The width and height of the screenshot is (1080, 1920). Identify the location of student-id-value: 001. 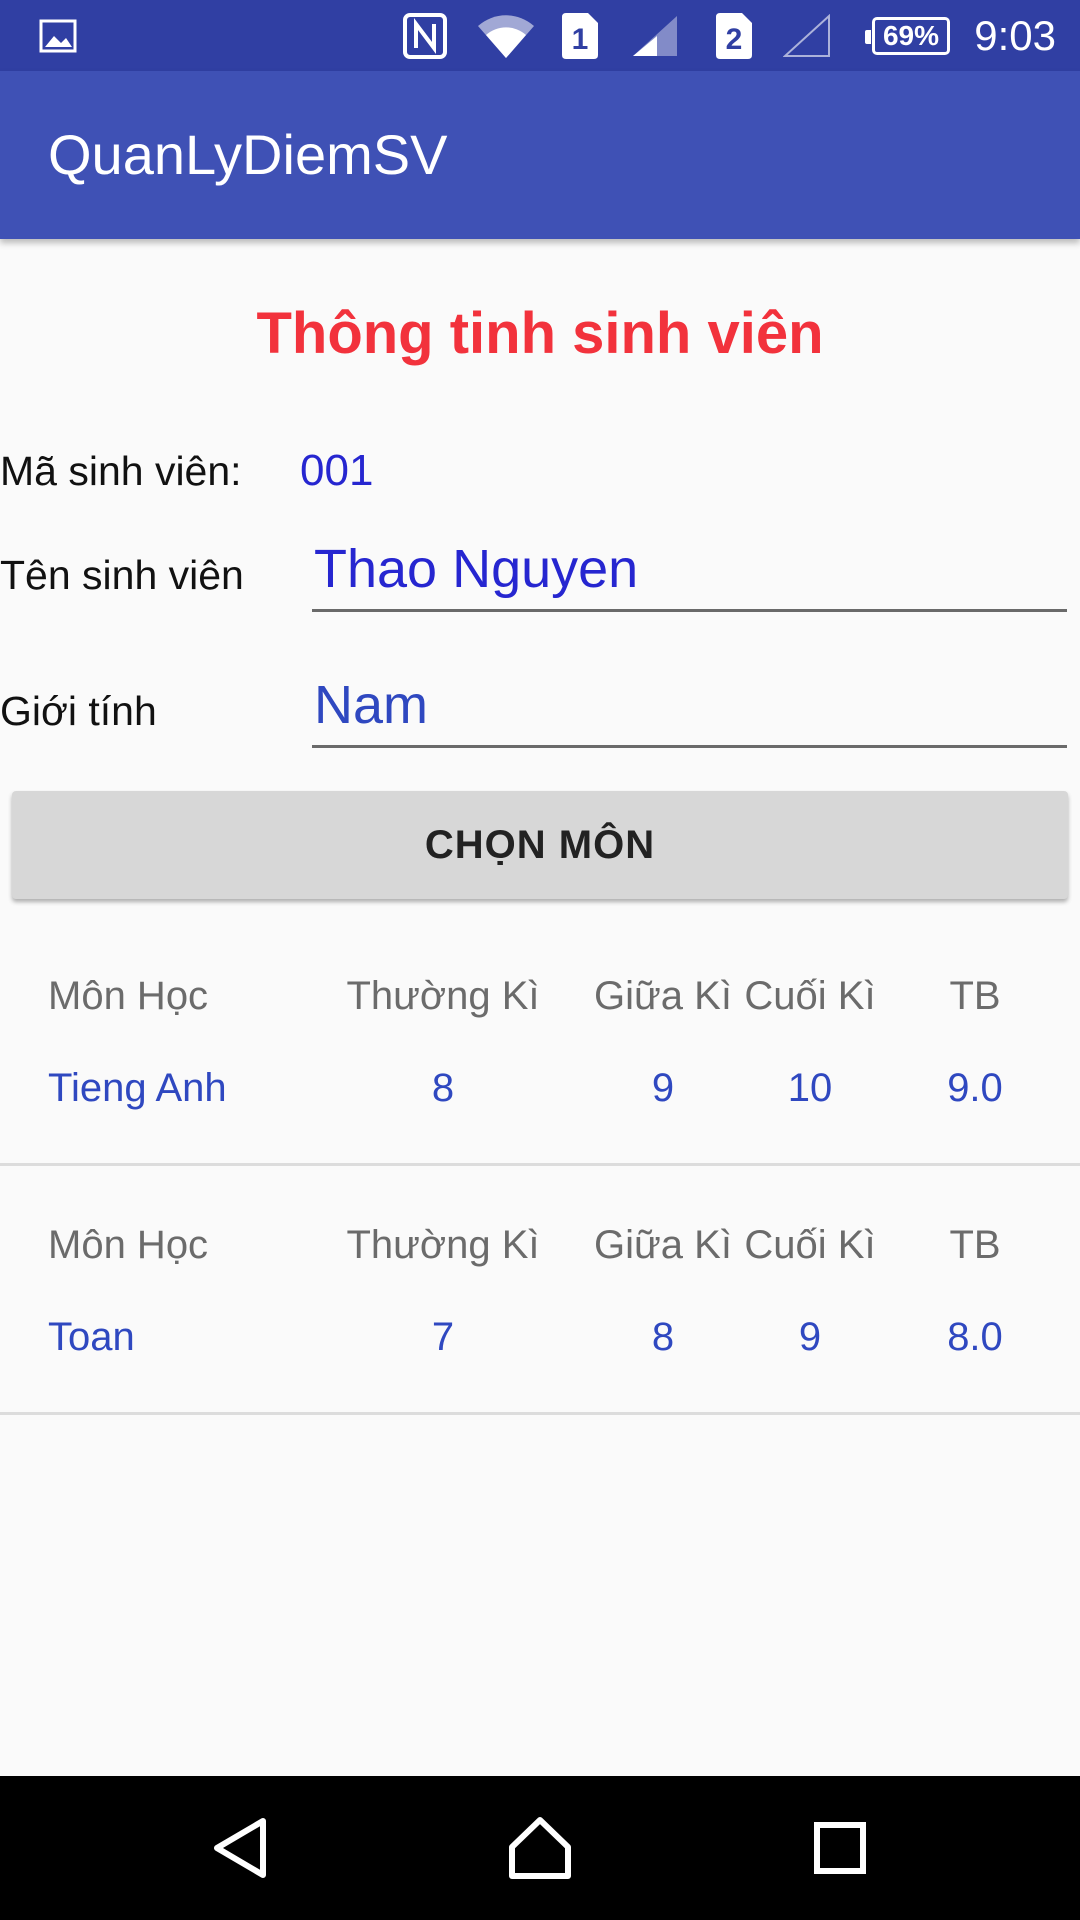
(337, 470).